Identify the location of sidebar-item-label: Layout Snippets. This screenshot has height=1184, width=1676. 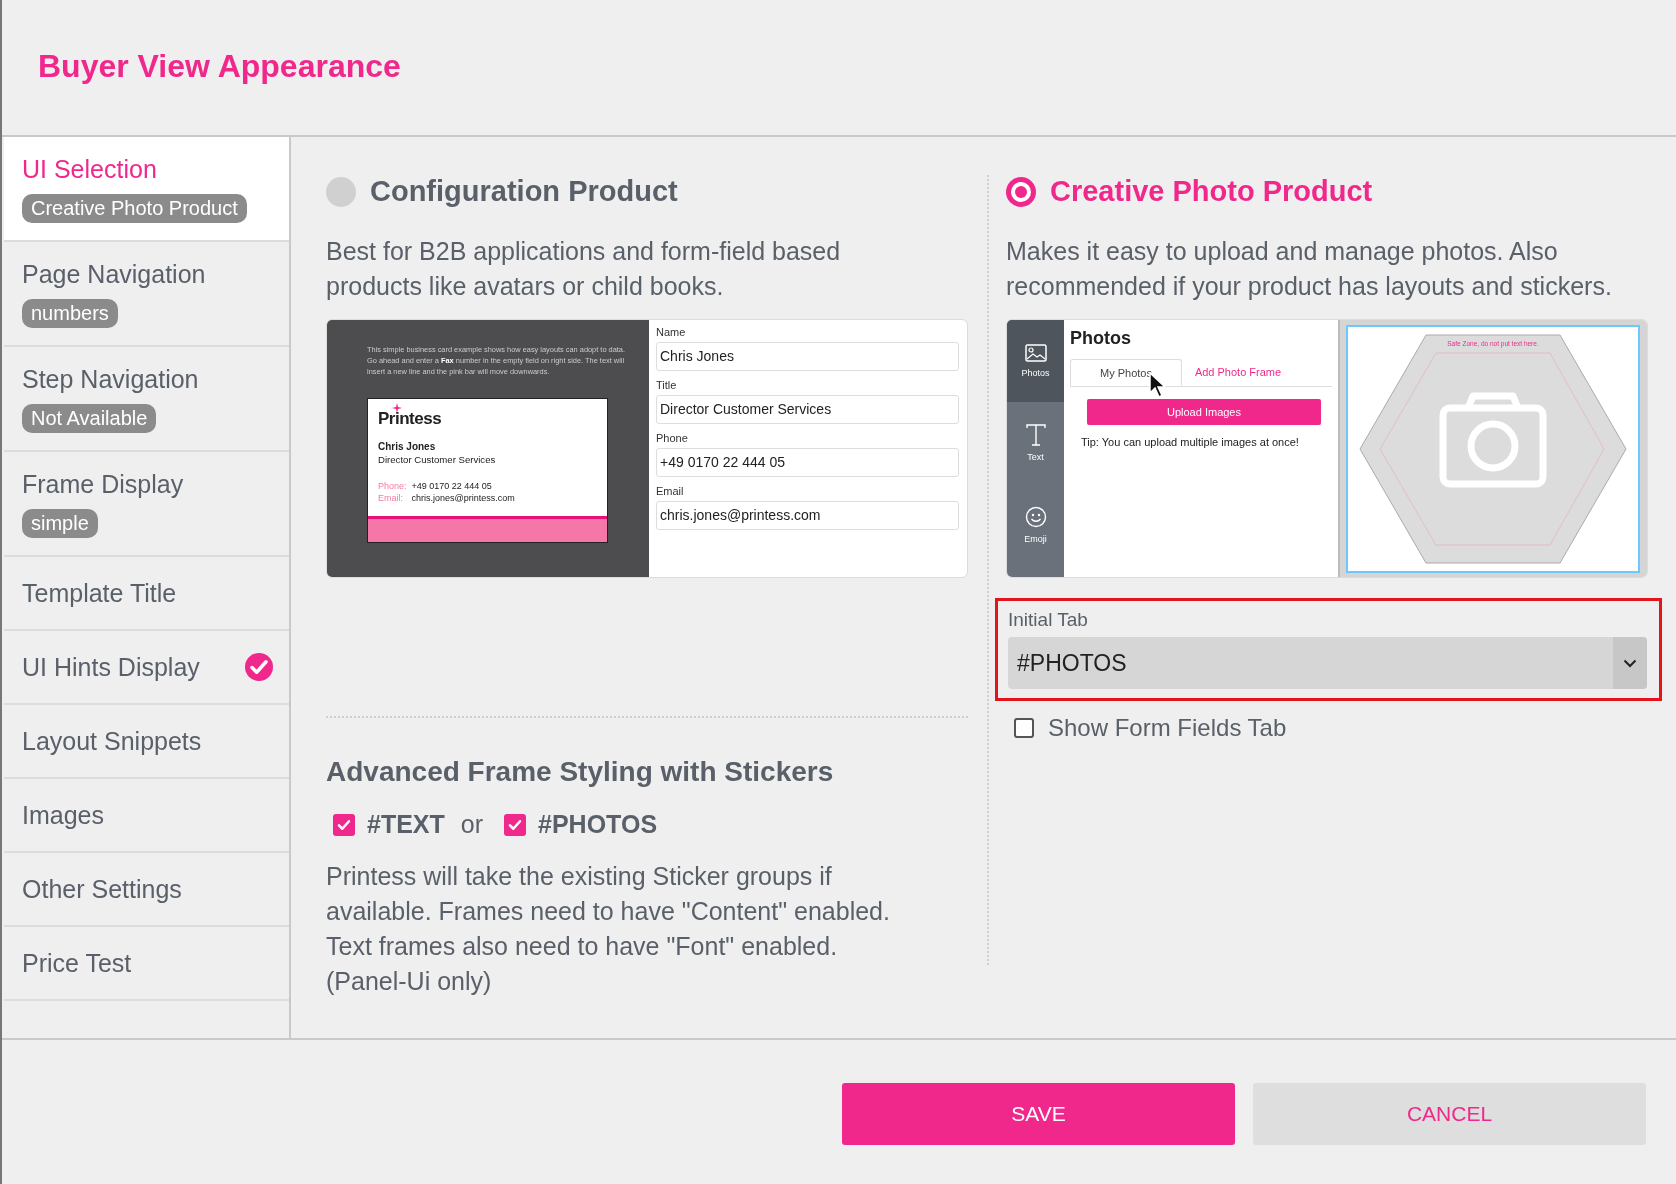
(112, 741).